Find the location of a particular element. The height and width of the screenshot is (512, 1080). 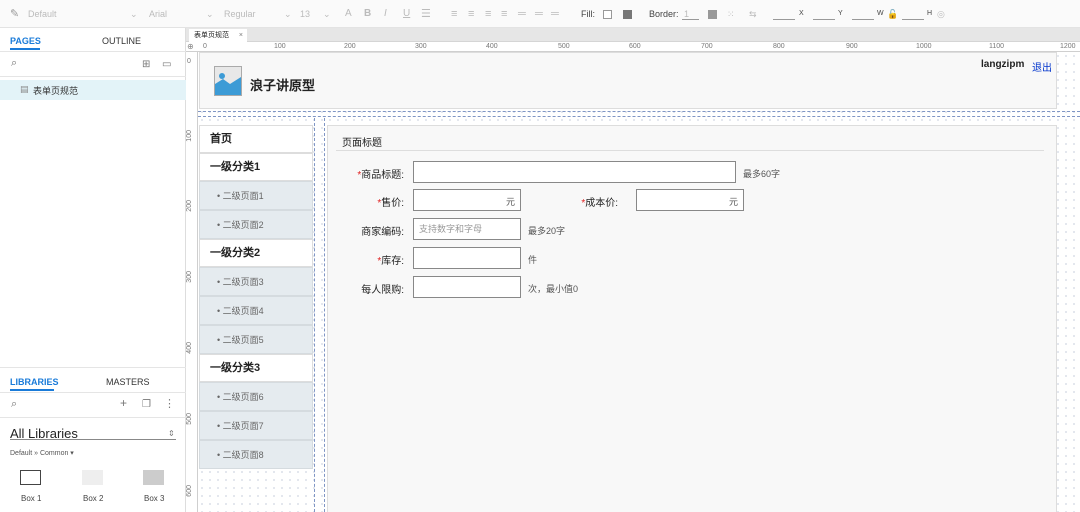

nav-item-page-3: • 二级页面3 is located at coordinates (256, 281).